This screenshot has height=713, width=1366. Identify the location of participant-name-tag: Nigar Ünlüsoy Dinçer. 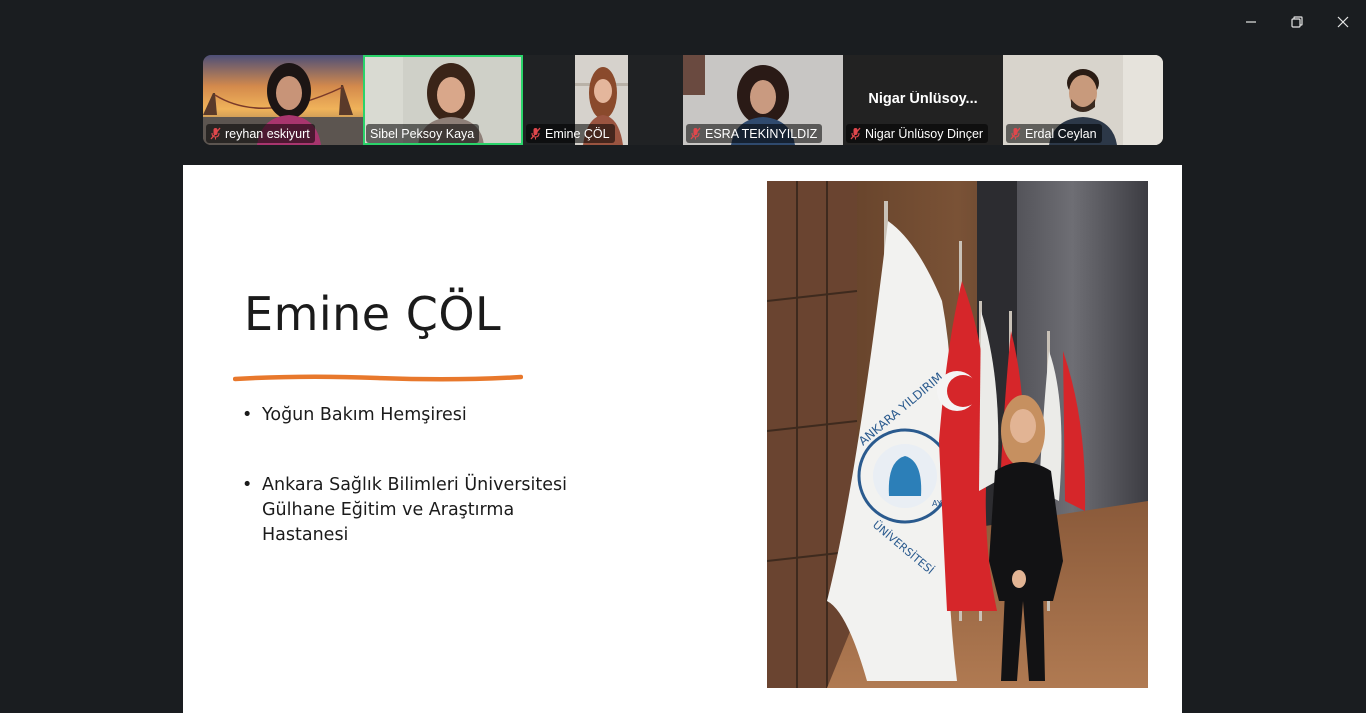
(917, 133).